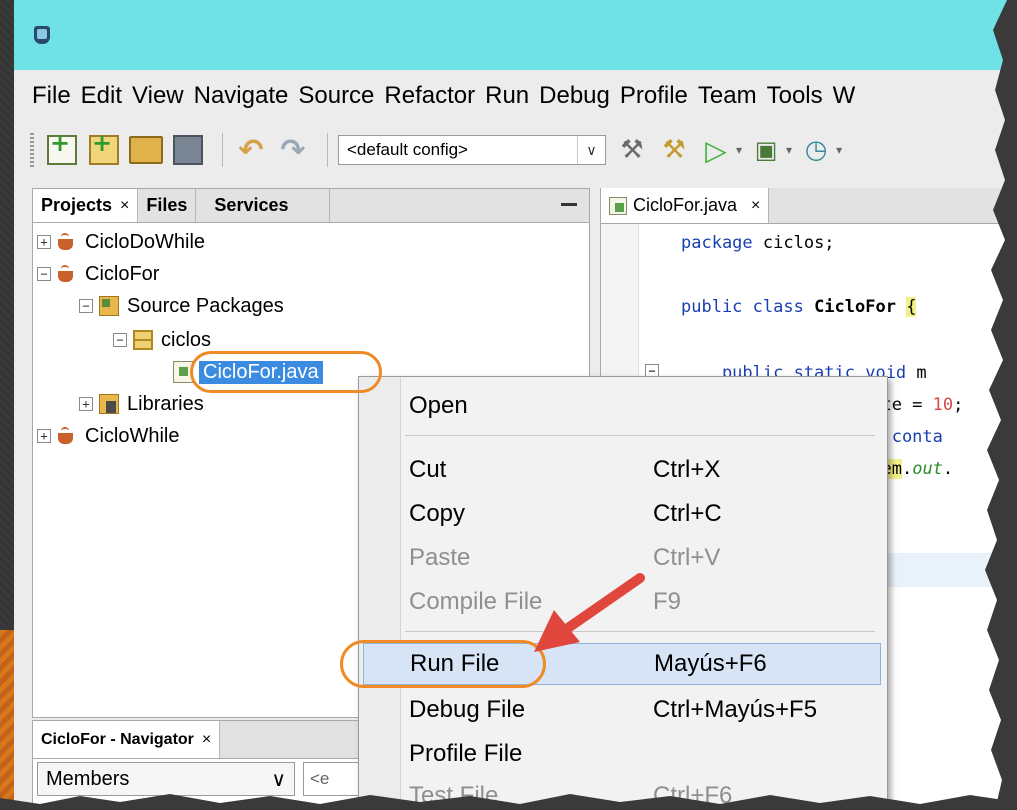  Describe the element at coordinates (251, 205) in the screenshot. I see `tab-services-label: Services` at that location.